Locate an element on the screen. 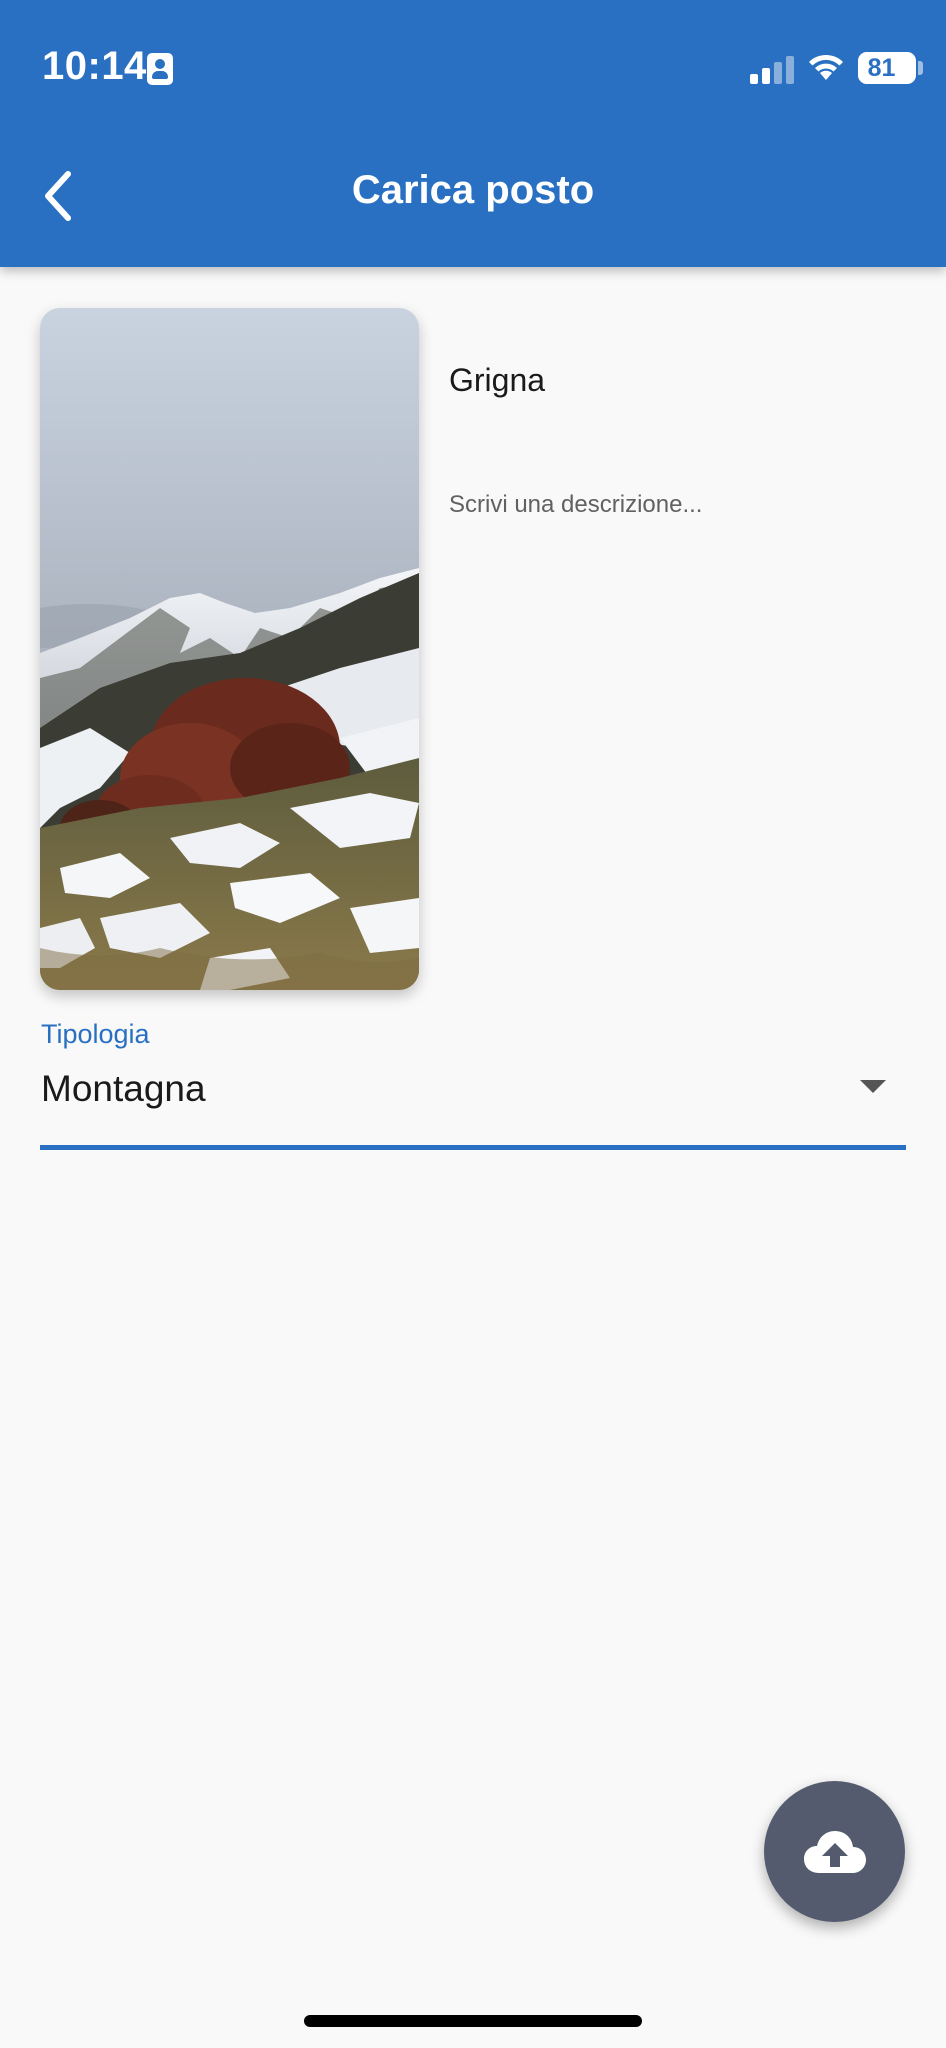 The image size is (946, 2048). page-title: Carica posto is located at coordinates (473, 190).